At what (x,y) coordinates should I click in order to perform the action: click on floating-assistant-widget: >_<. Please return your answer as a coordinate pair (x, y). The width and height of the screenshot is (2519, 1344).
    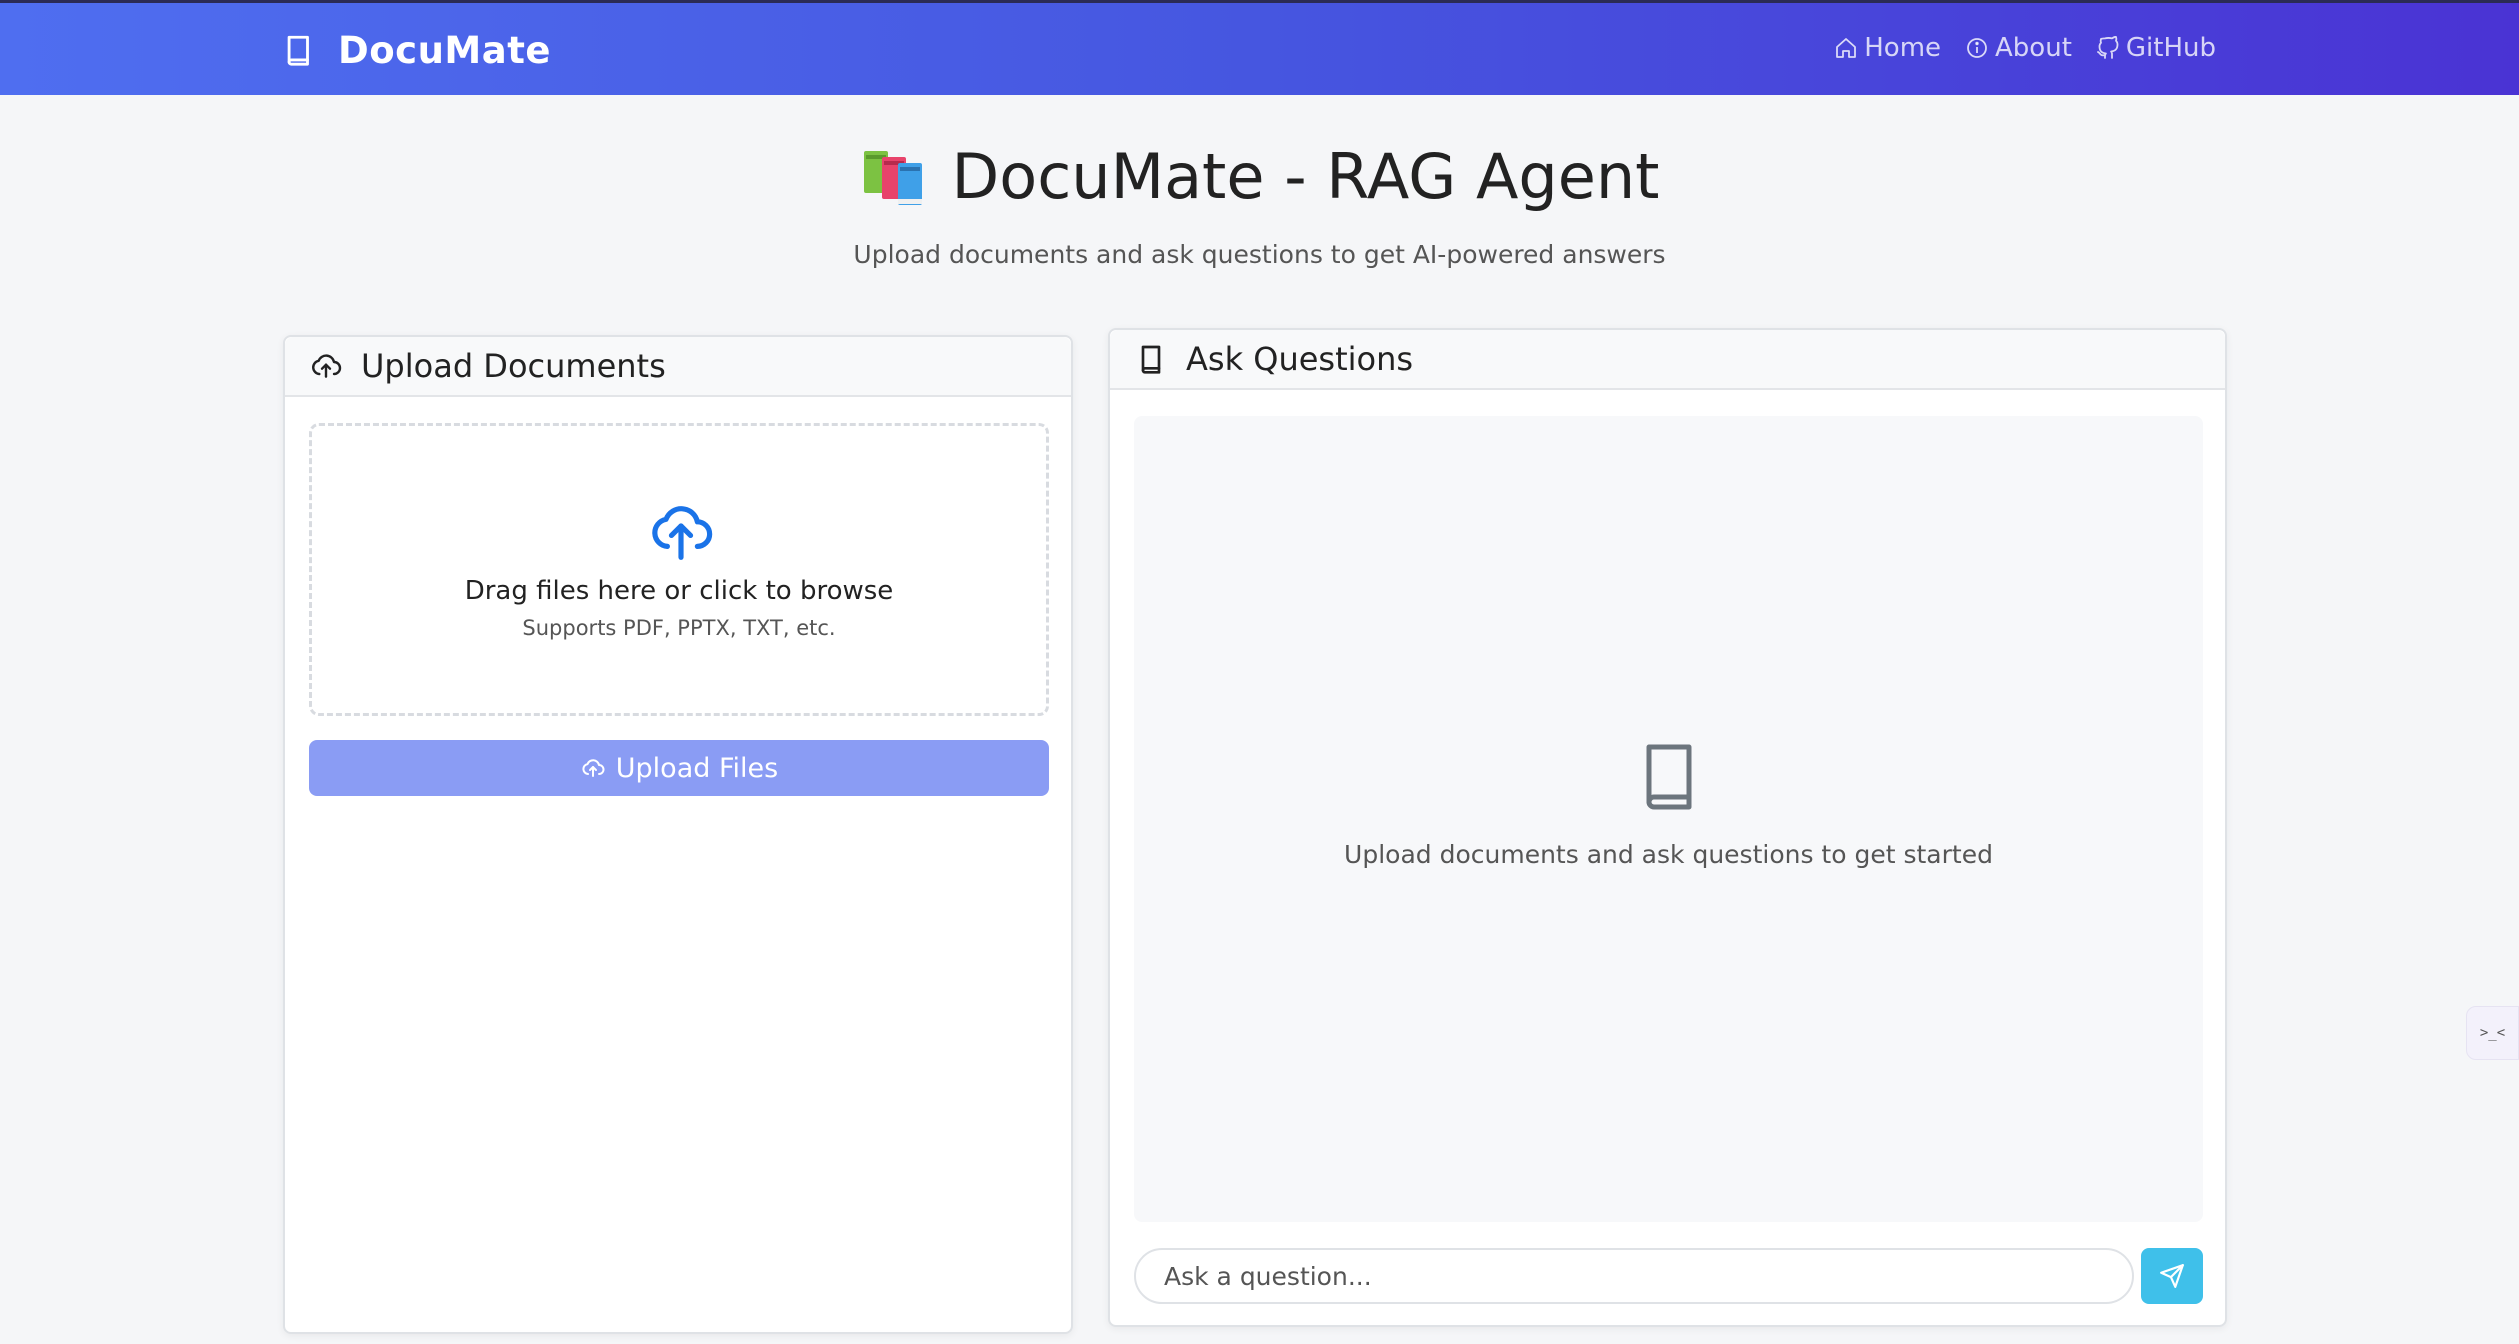
    Looking at the image, I should click on (2492, 1033).